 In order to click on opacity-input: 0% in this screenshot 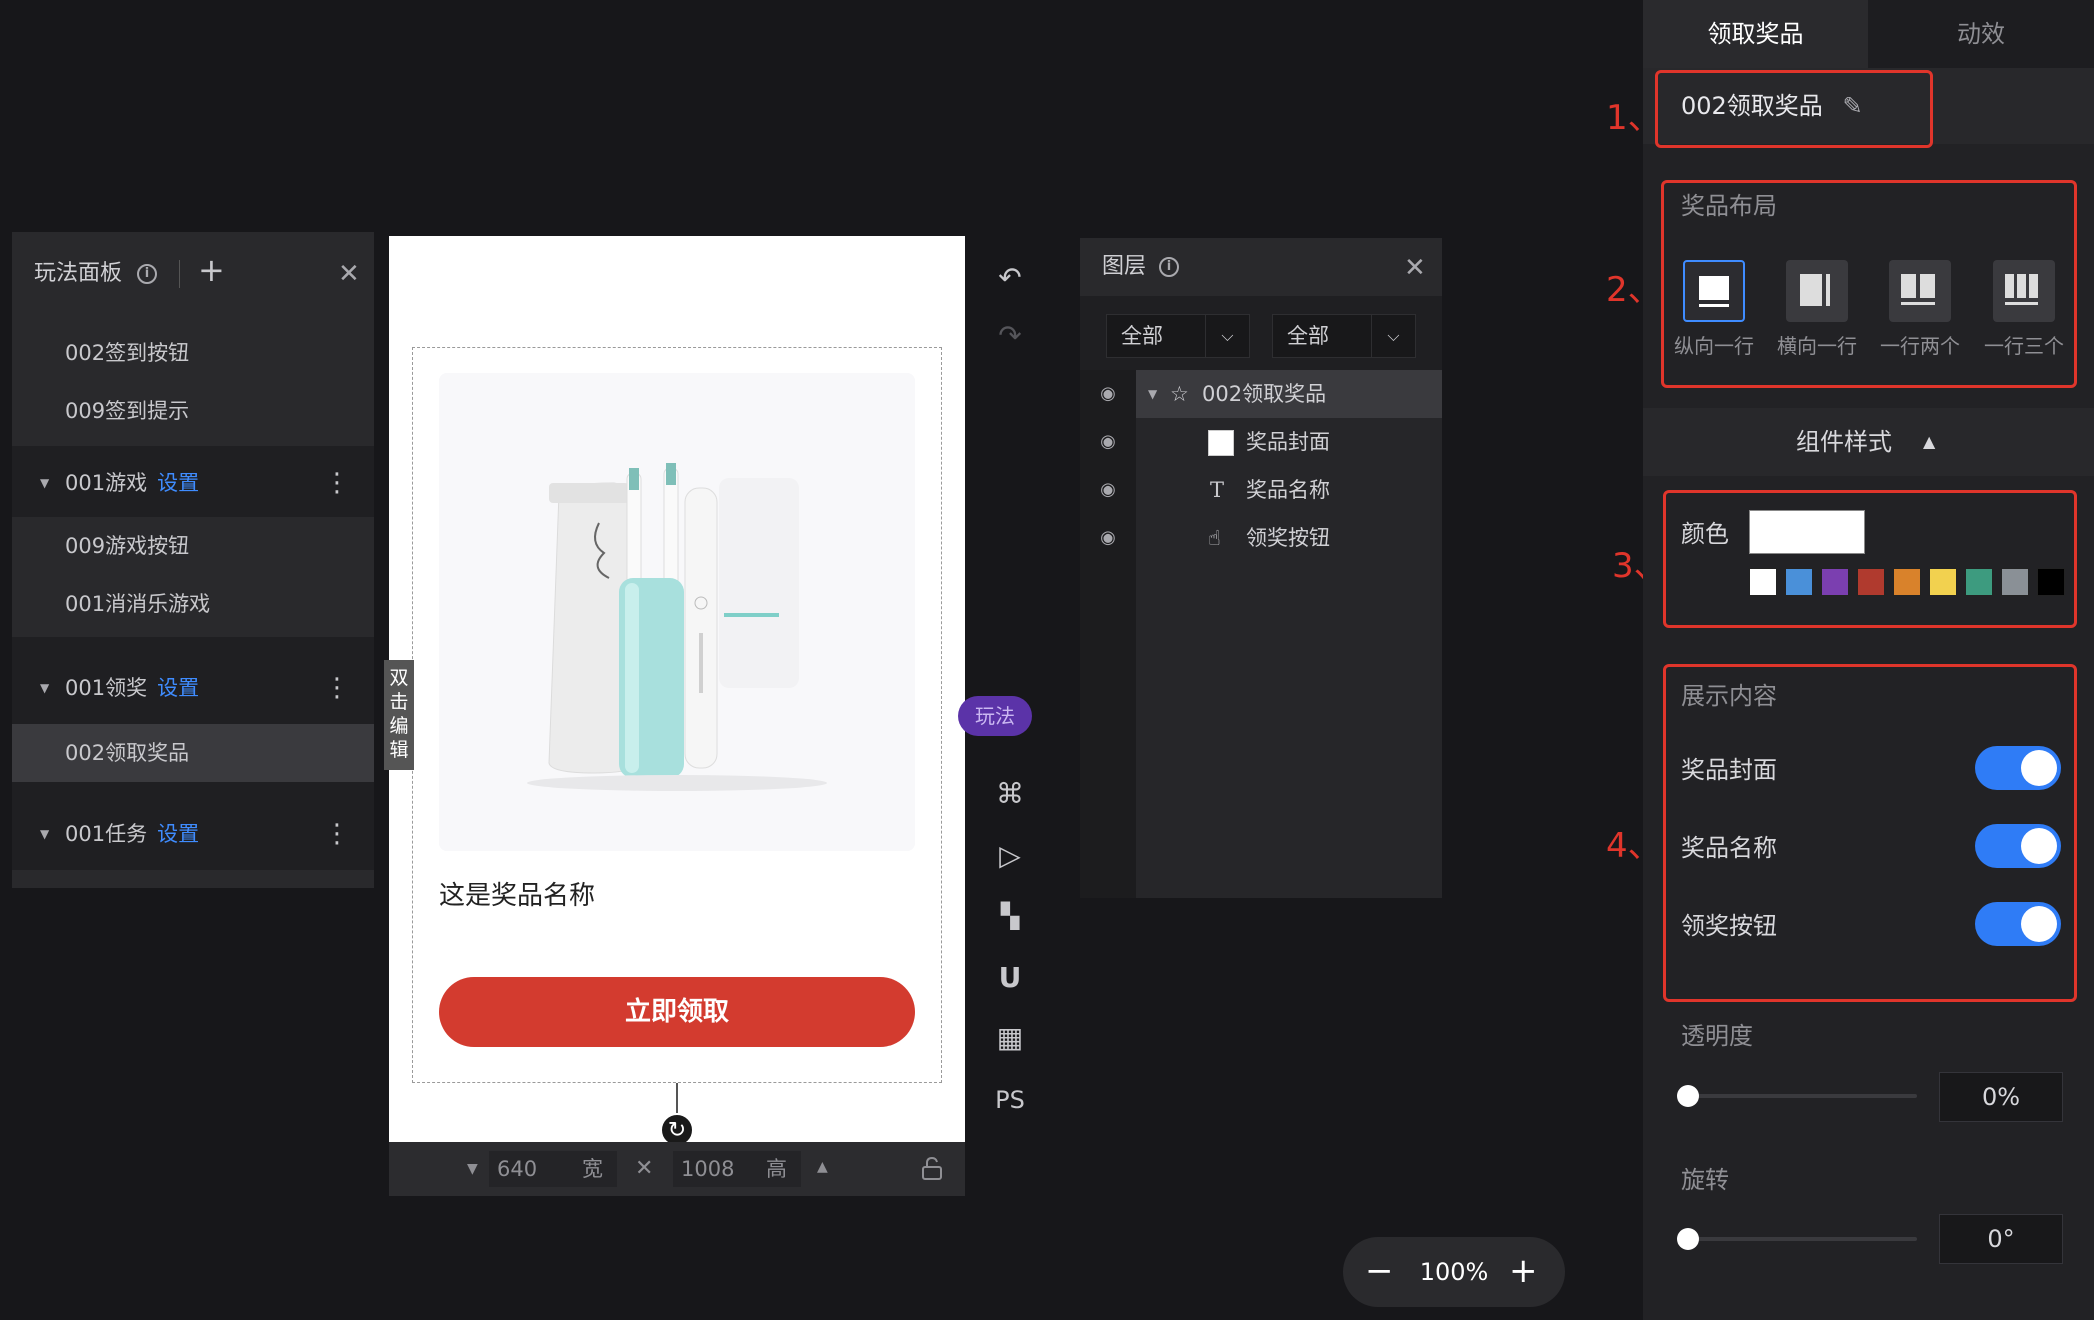, I will do `click(2001, 1097)`.